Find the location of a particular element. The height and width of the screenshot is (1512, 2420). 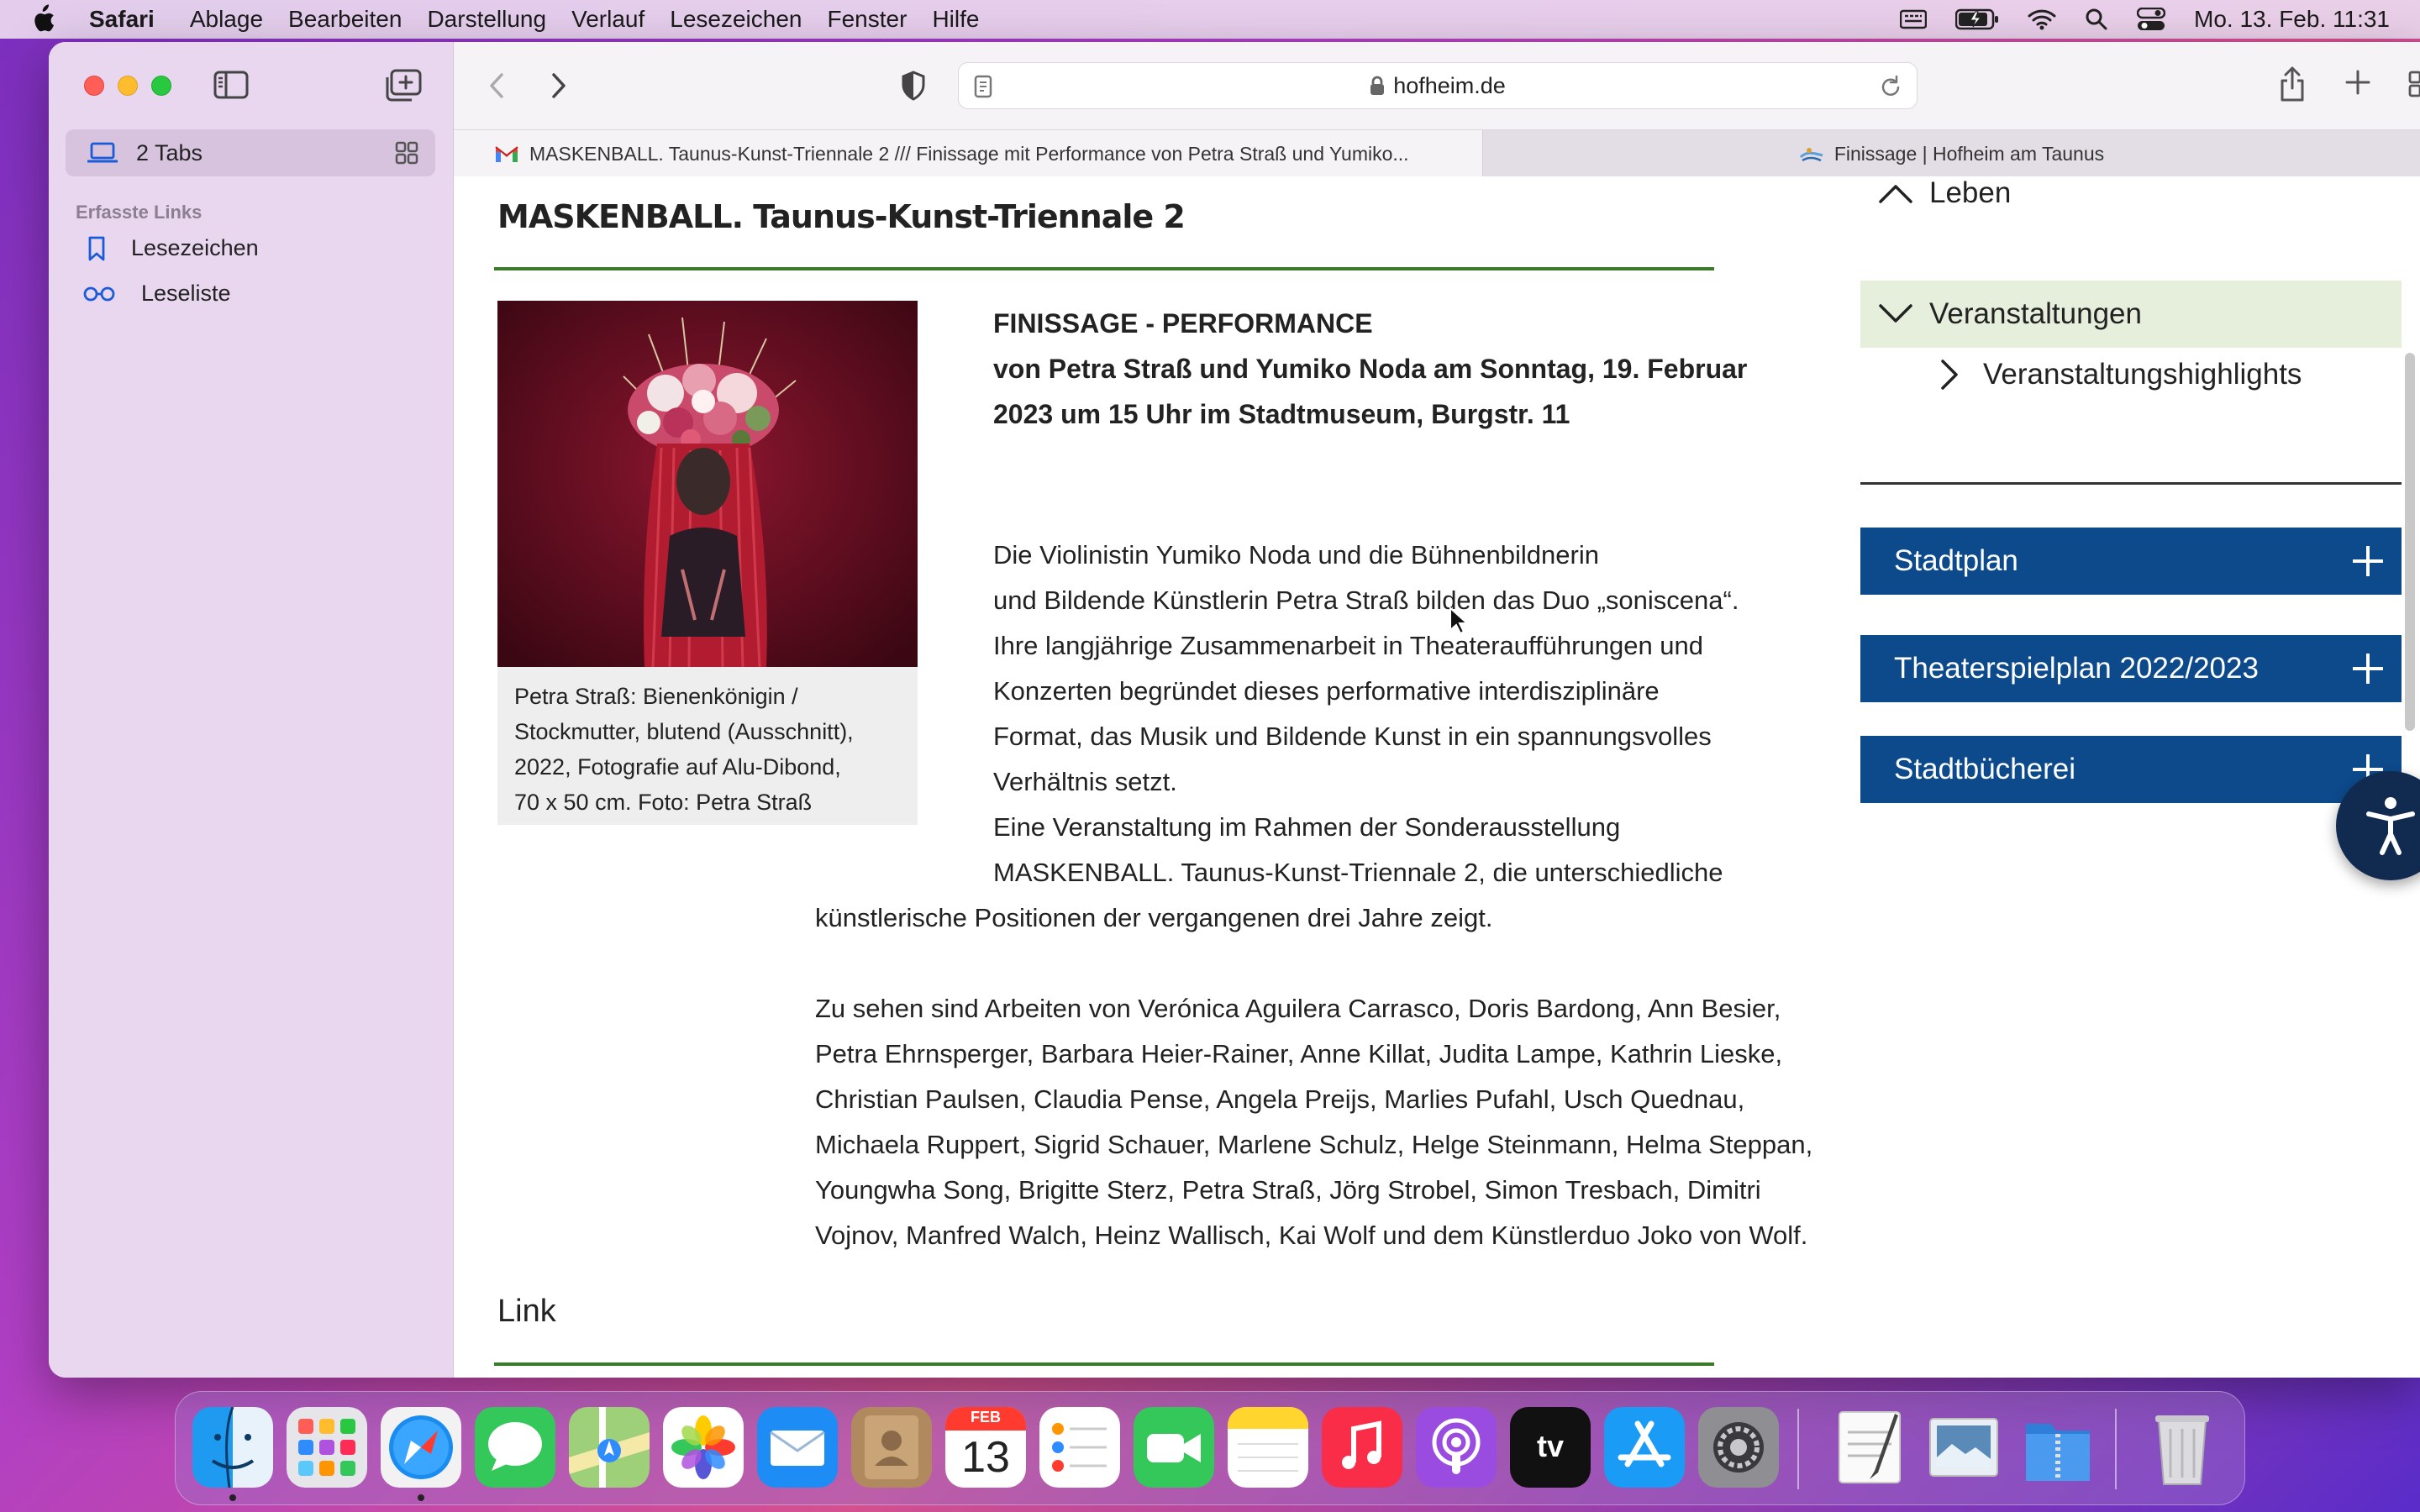

accordion-label: Stadtbücherei is located at coordinates (1984, 769).